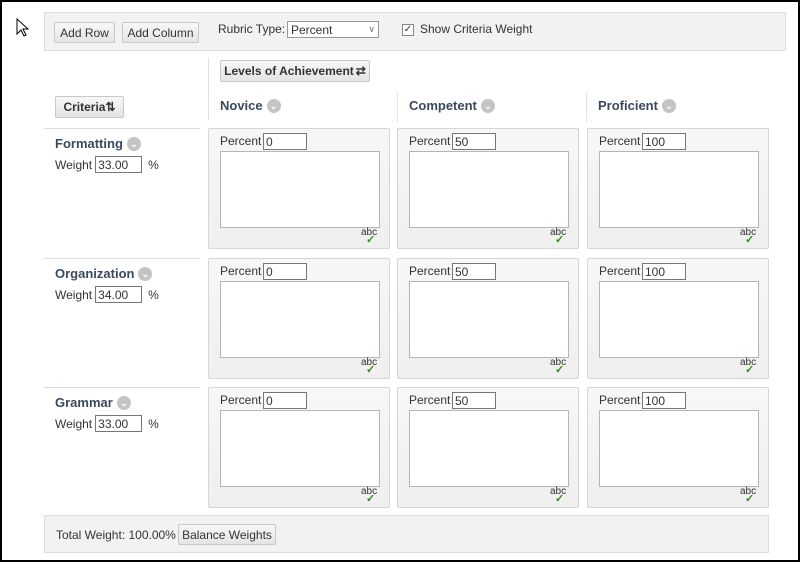 The image size is (800, 562). Describe the element at coordinates (406, 534) in the screenshot. I see `footer: Total Weight: 100.00% Balance Weights` at that location.